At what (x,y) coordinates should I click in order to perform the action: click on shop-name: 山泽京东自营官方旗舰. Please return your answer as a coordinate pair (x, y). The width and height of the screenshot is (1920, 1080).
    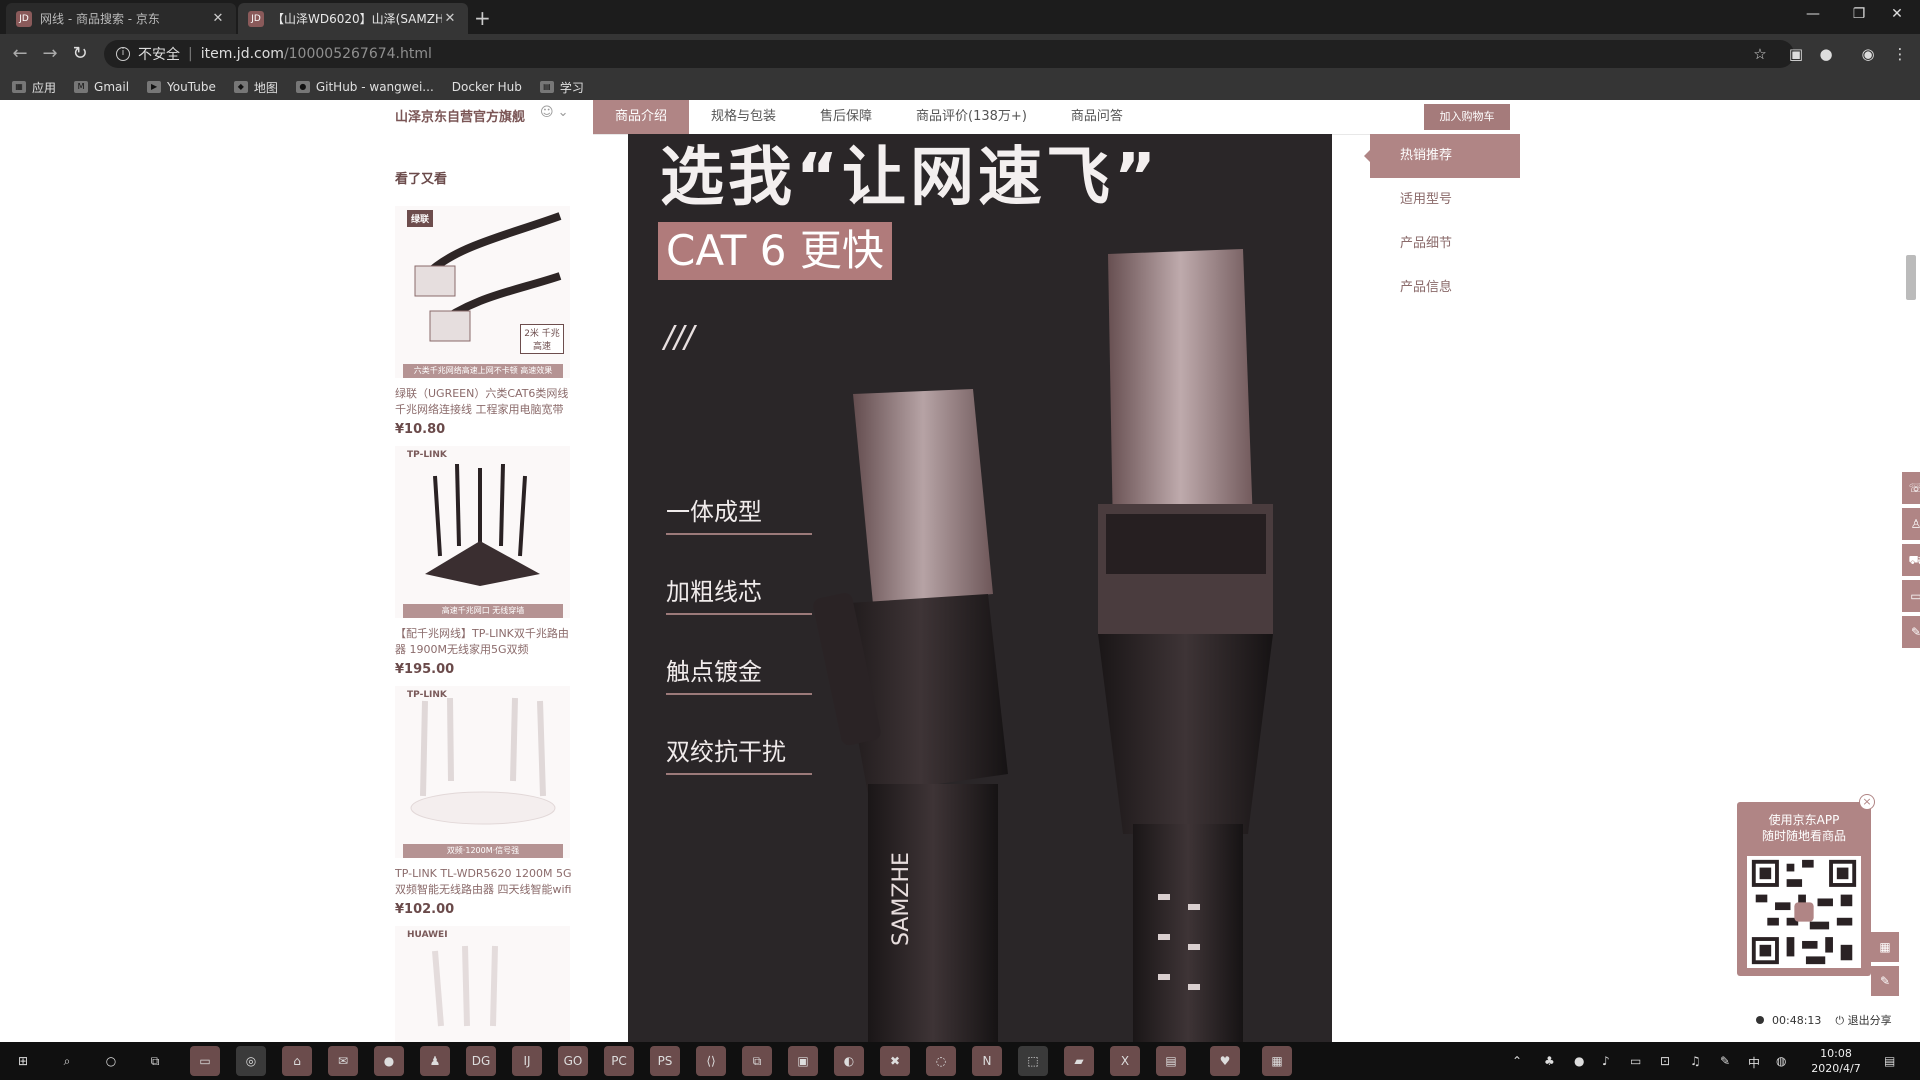
    Looking at the image, I should click on (460, 115).